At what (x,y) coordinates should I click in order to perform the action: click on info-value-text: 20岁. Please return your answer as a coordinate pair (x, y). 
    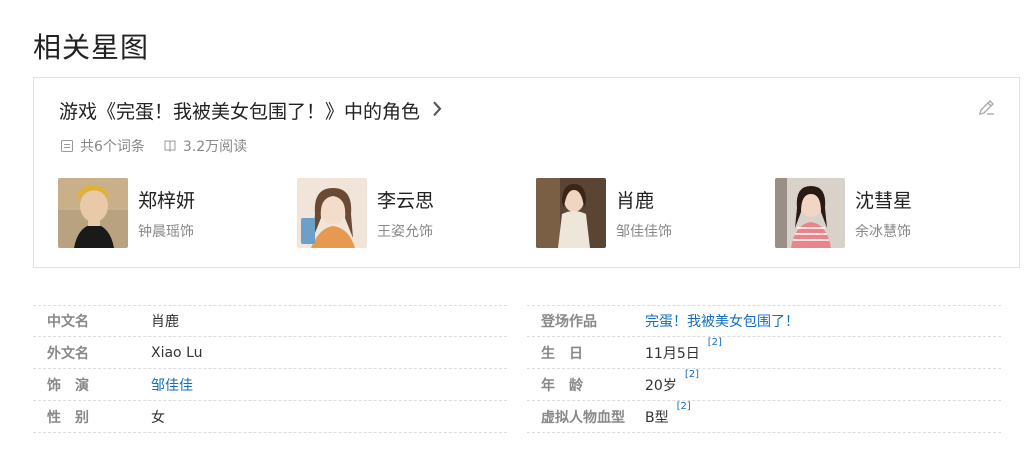
    Looking at the image, I should click on (661, 385).